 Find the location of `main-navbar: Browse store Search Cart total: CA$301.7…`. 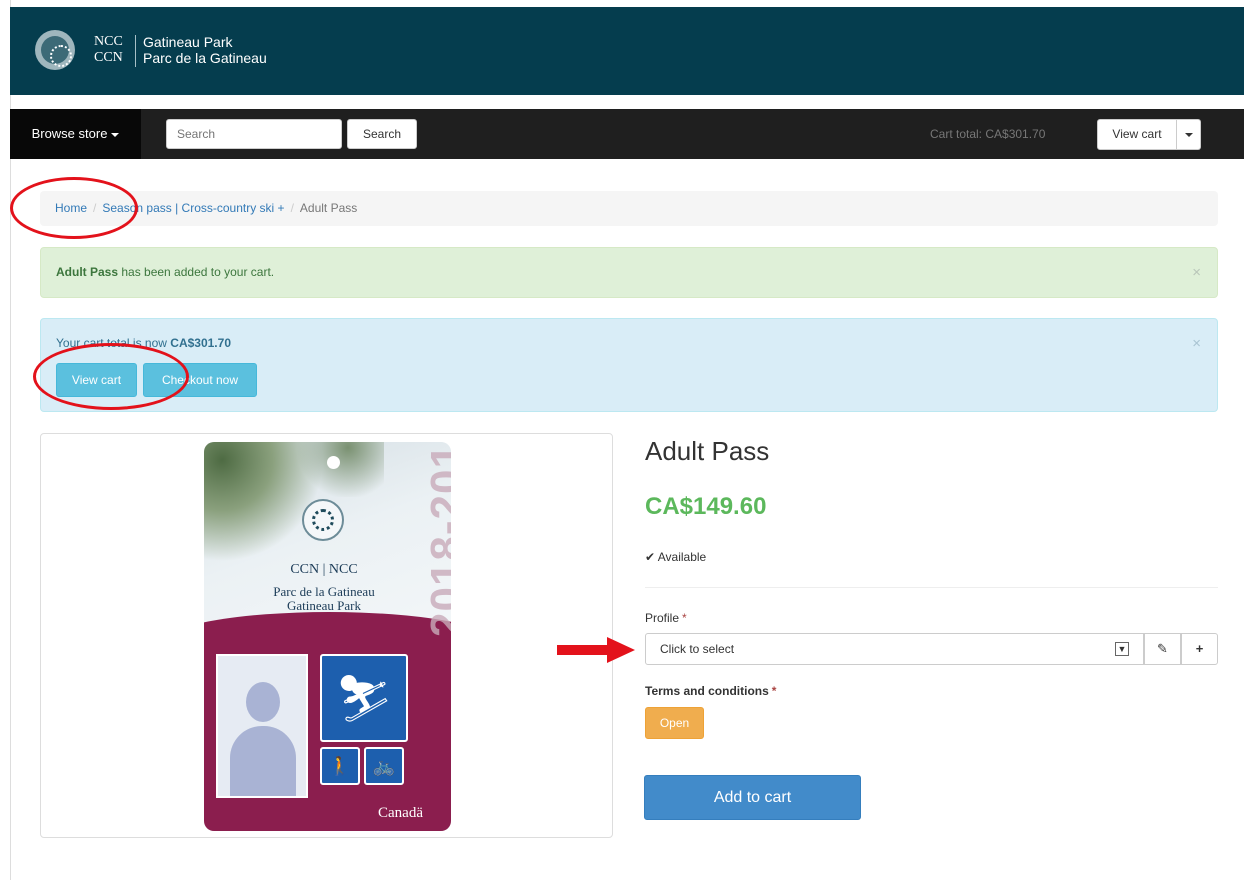

main-navbar: Browse store Search Cart total: CA$301.7… is located at coordinates (627, 134).